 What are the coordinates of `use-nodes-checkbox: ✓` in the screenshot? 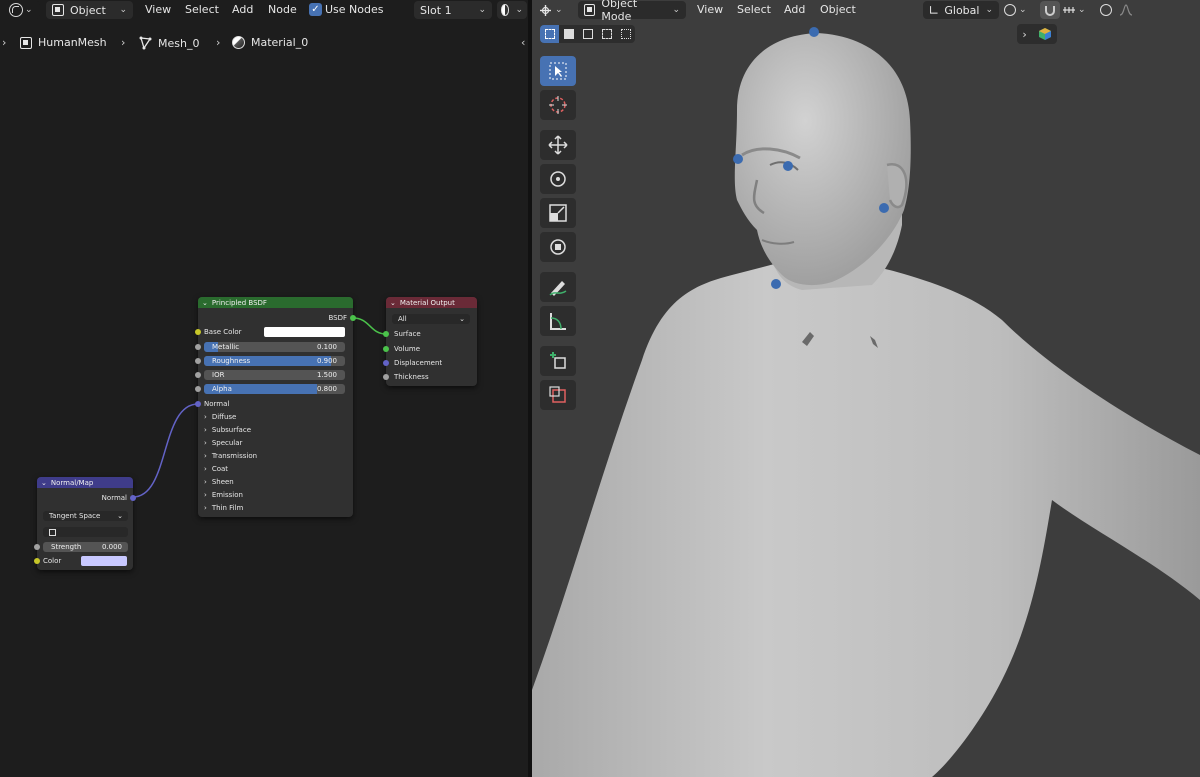 It's located at (315, 9).